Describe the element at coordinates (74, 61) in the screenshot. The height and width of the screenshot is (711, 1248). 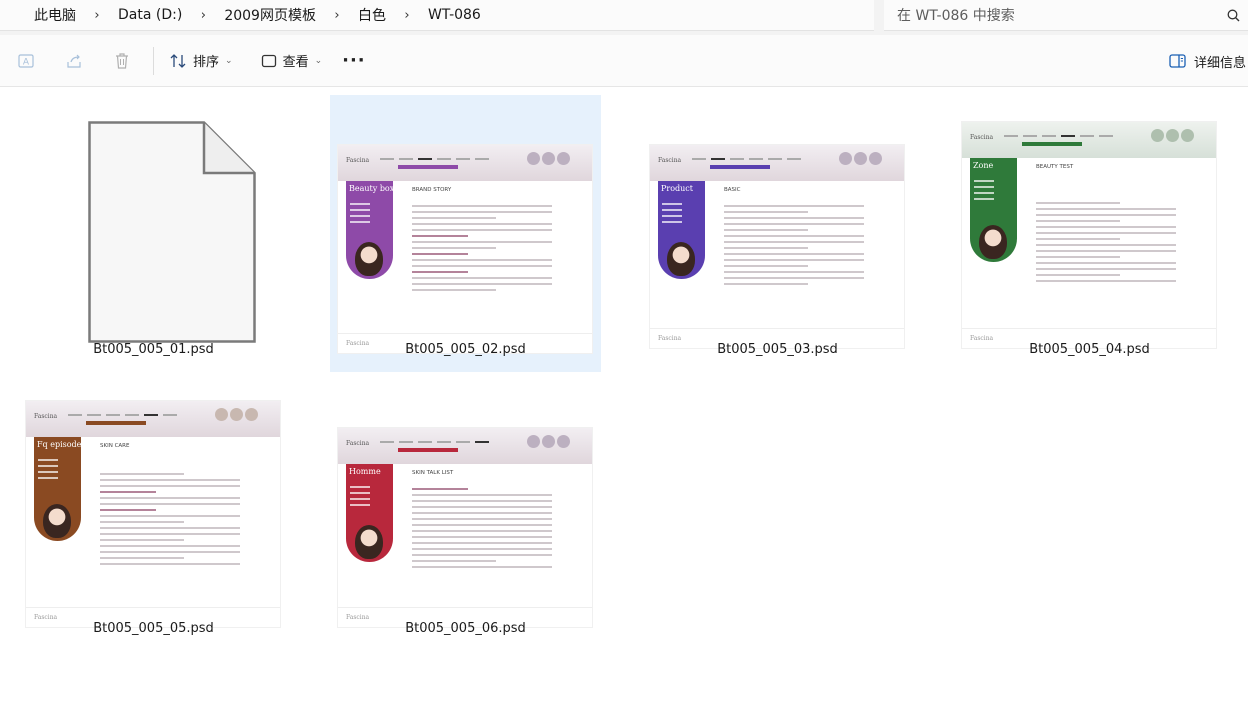
I see `share-icon` at that location.